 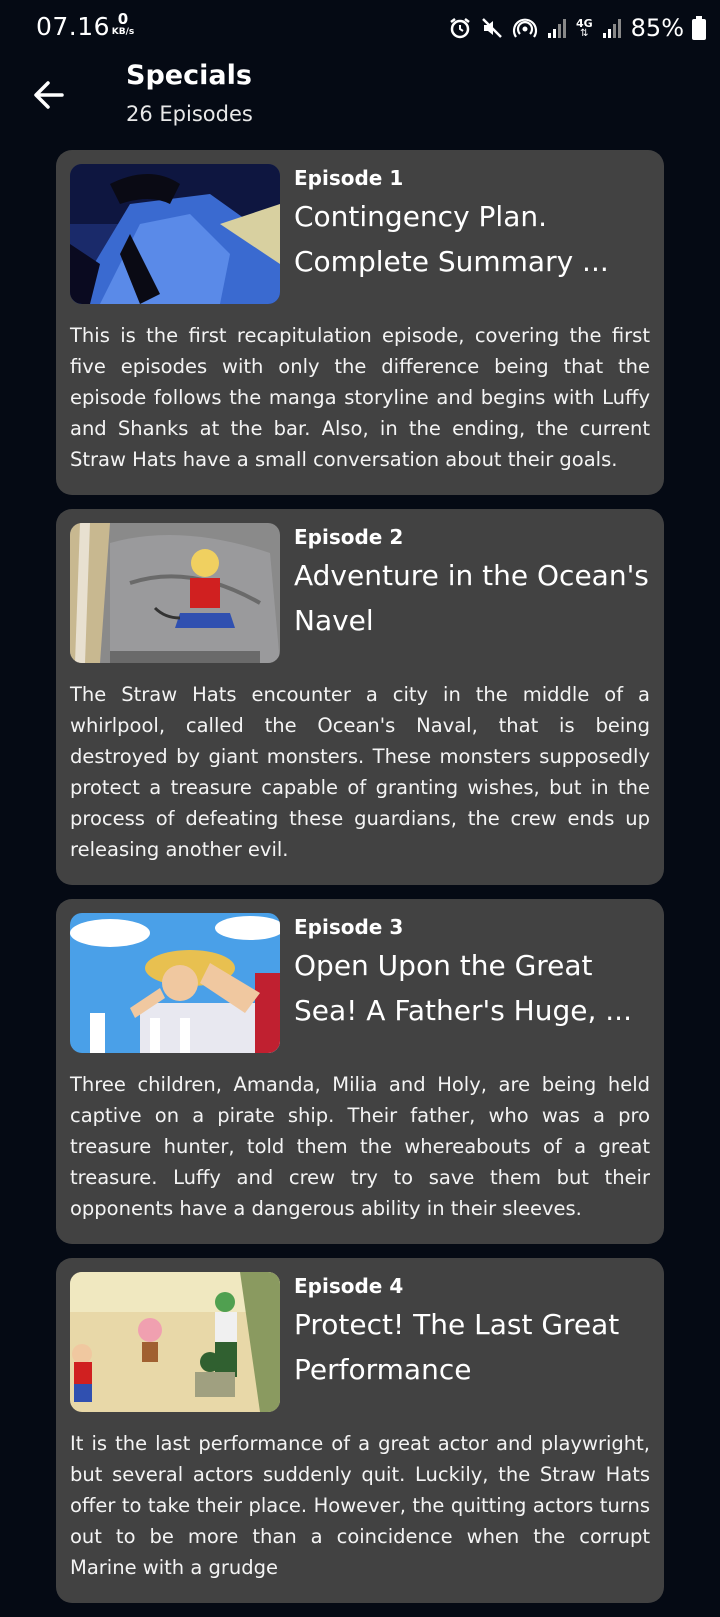 I want to click on status-bar: 07.16 0 KB/s 4G ⇅ 85%, so click(x=360, y=27).